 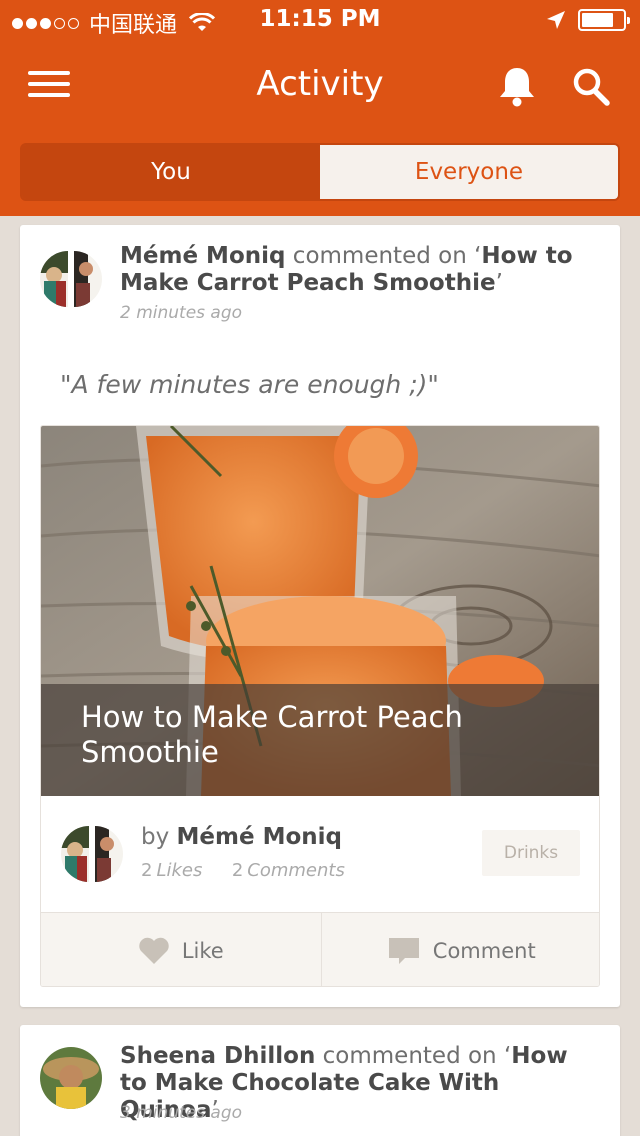 I want to click on activity-filter-tabs: You Everyone, so click(x=320, y=172).